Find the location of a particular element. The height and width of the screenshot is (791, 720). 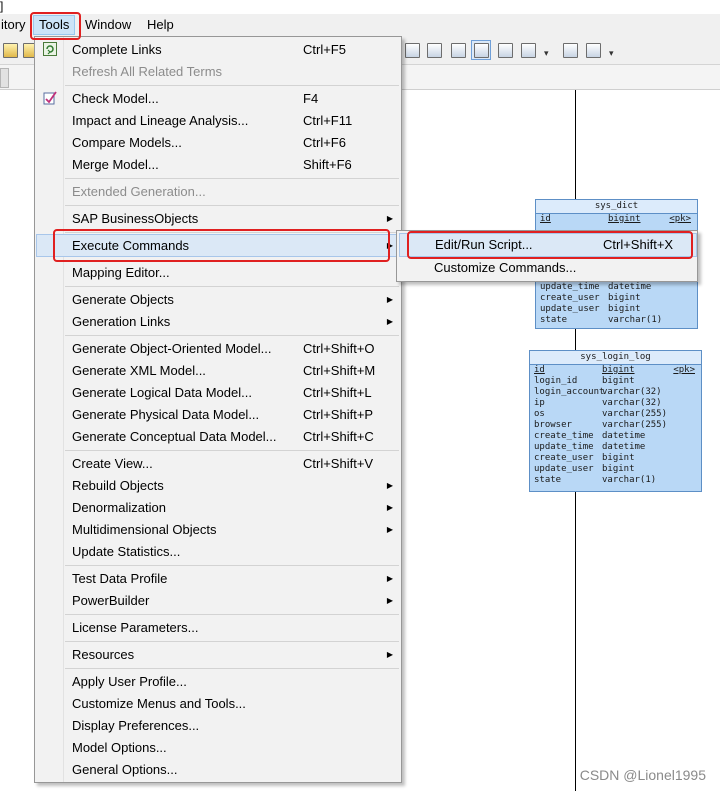

menu-item-denormalization: Denormalization ▶ is located at coordinates (218, 508).